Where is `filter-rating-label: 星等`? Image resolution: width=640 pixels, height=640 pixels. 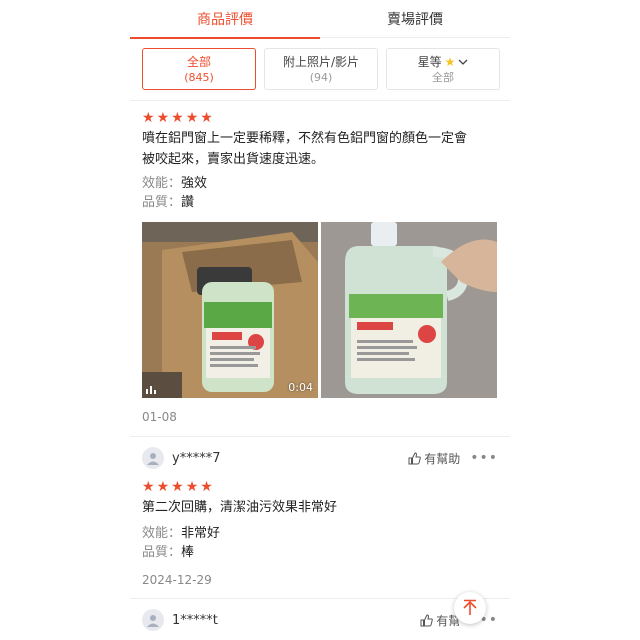 filter-rating-label: 星等 is located at coordinates (429, 61).